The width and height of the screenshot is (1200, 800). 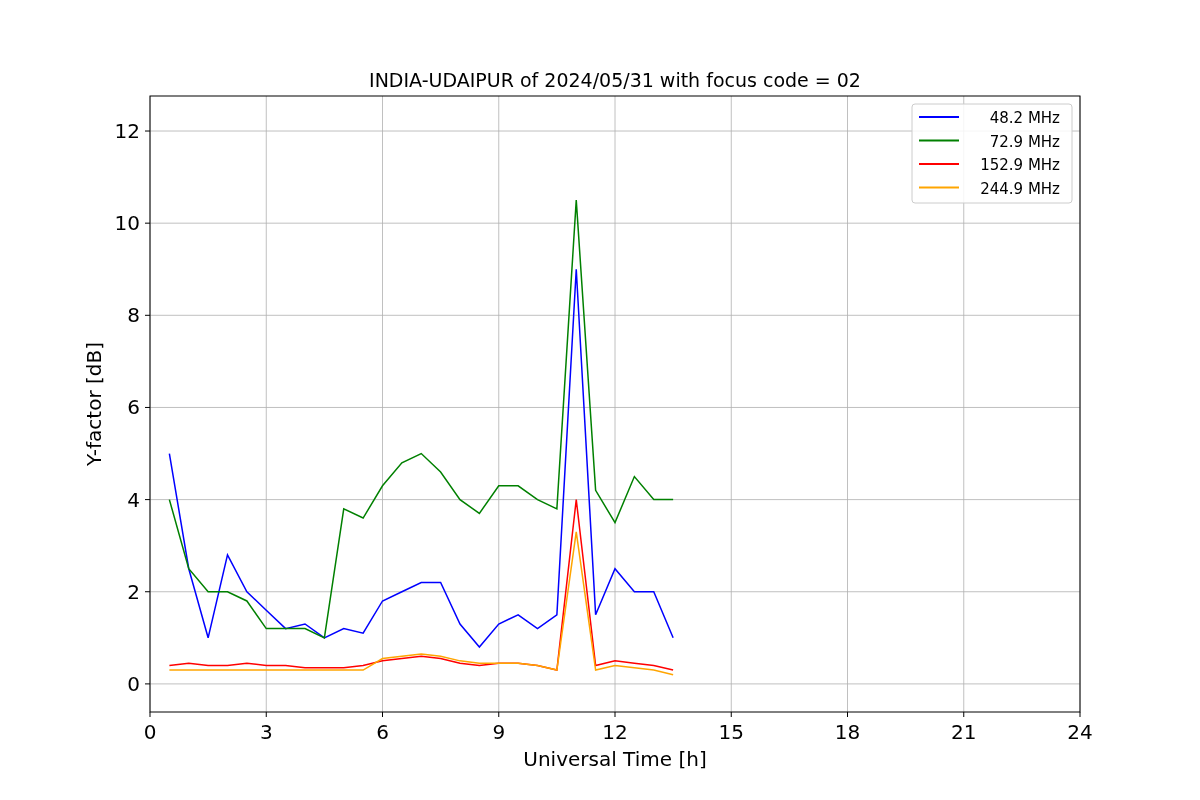 What do you see at coordinates (133, 407) in the screenshot?
I see `y-tick-label: 6` at bounding box center [133, 407].